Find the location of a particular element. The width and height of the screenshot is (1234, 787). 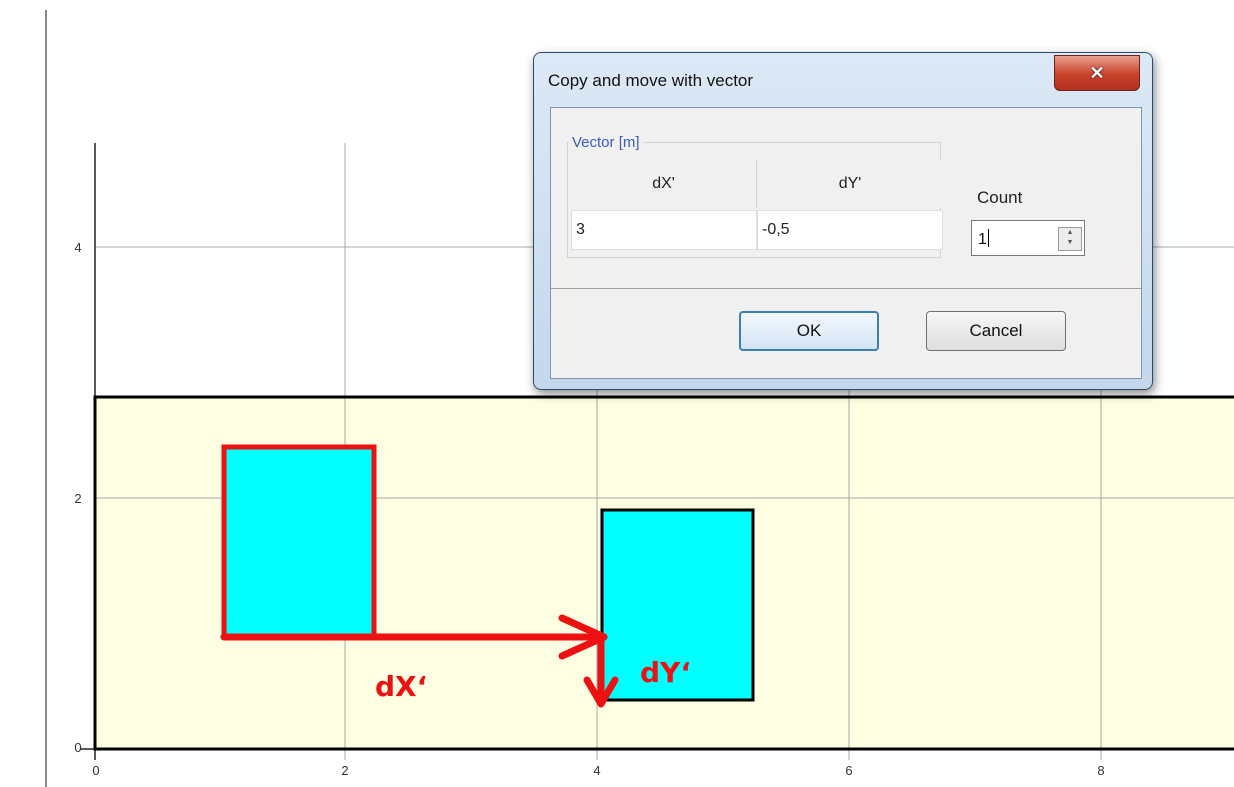

ok-button: OK is located at coordinates (809, 331).